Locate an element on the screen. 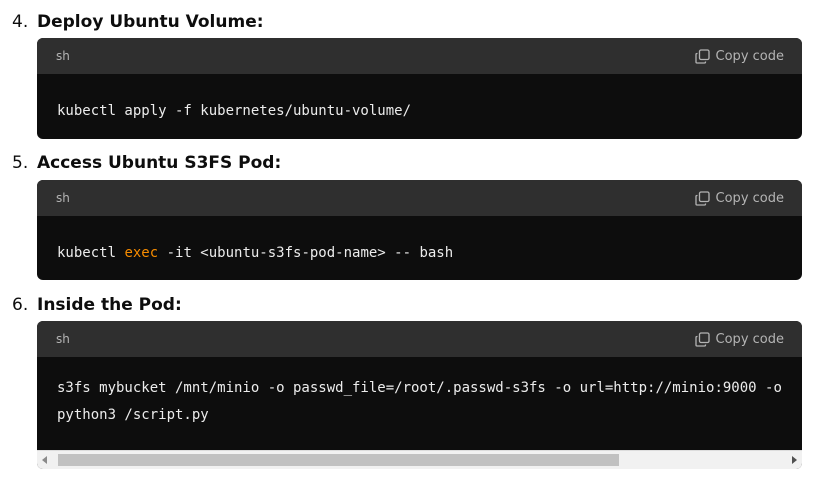 Image resolution: width=833 pixels, height=489 pixels. step-4-title: 4. Deploy Ubuntu Volume: is located at coordinates (138, 22).